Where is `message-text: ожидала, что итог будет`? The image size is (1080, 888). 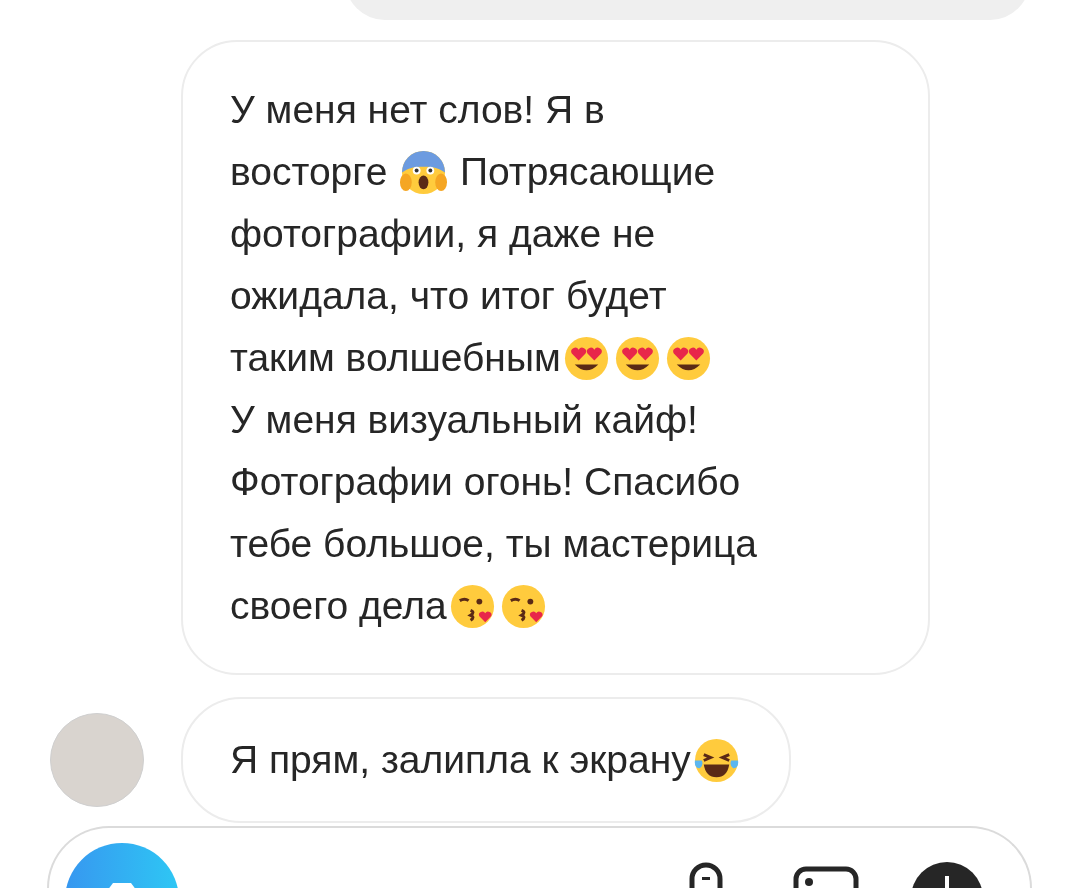
message-text: ожидала, что итог будет is located at coordinates (448, 295).